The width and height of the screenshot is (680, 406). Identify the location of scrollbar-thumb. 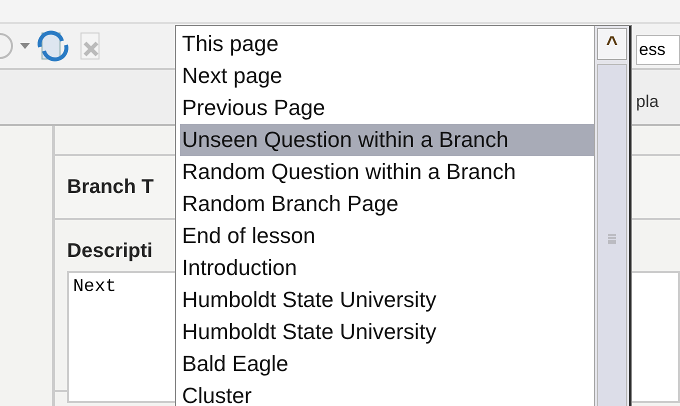
(612, 235).